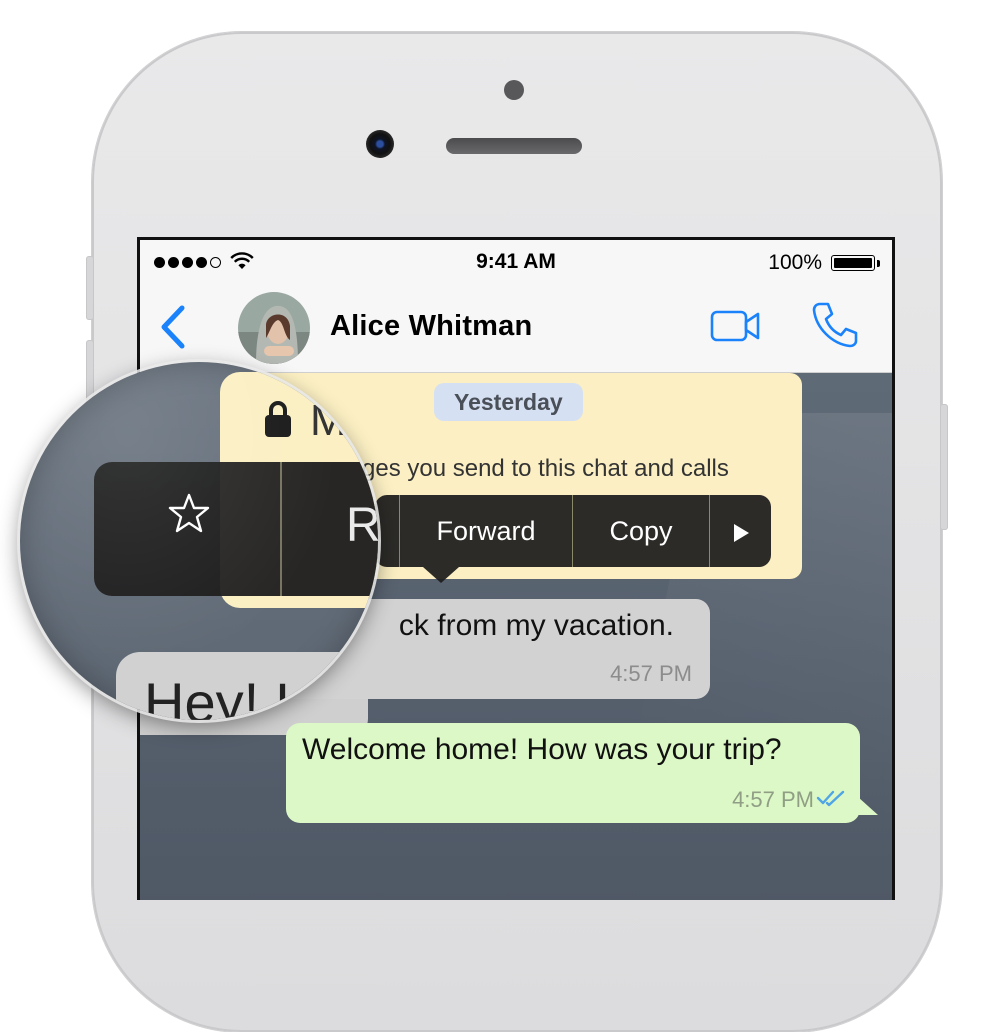 The image size is (1002, 1032). Describe the element at coordinates (328, 420) in the screenshot. I see `magnified-notice-text: M` at that location.